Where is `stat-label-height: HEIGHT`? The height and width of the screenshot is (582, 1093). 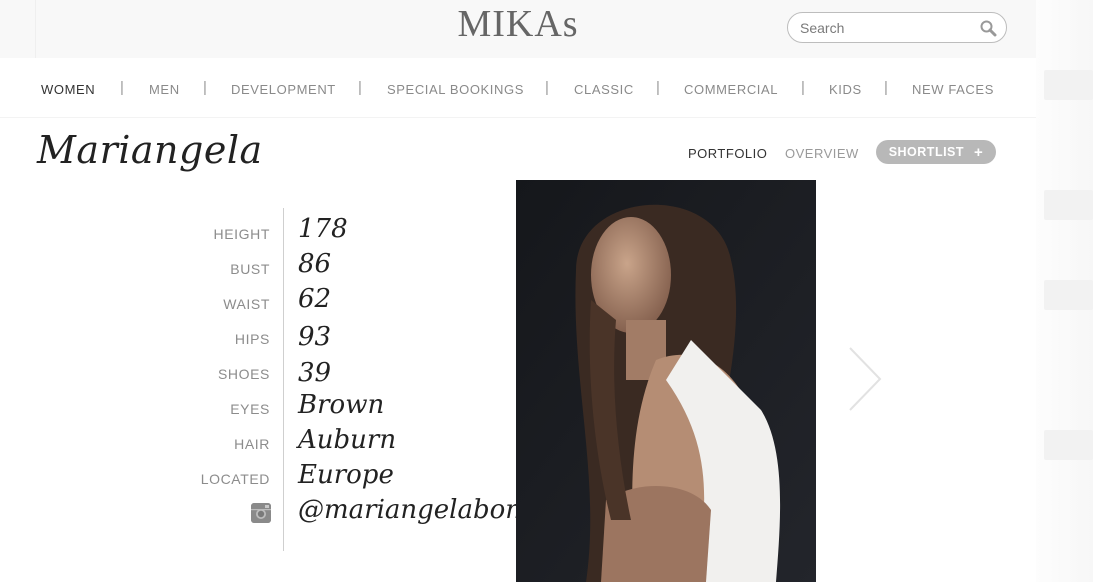
stat-label-height: HEIGHT is located at coordinates (241, 234).